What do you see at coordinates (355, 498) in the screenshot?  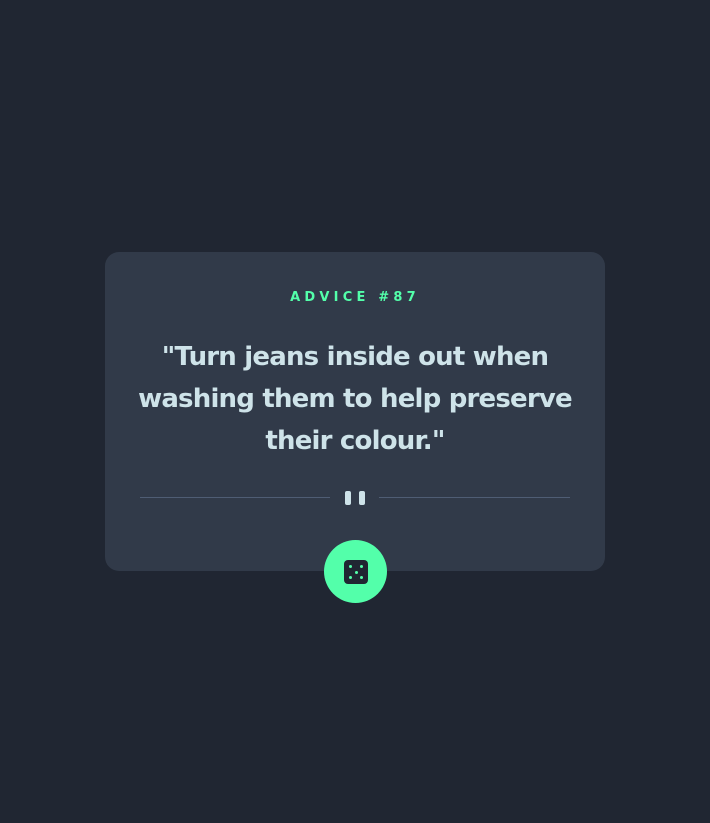 I see `divider` at bounding box center [355, 498].